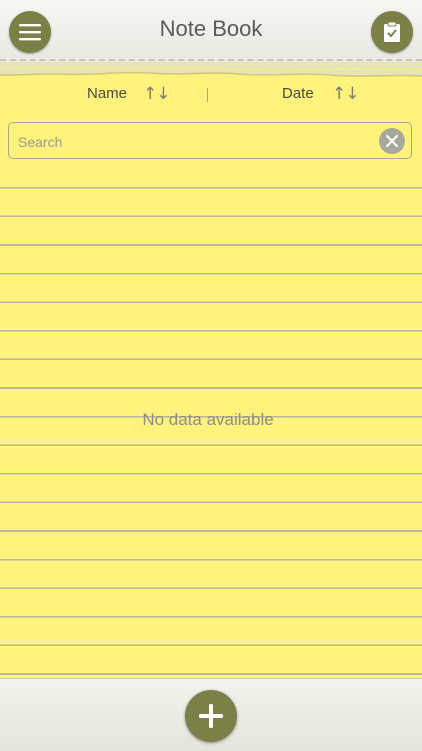 Image resolution: width=422 pixels, height=751 pixels. Describe the element at coordinates (211, 28) in the screenshot. I see `page-title: Note Book` at that location.